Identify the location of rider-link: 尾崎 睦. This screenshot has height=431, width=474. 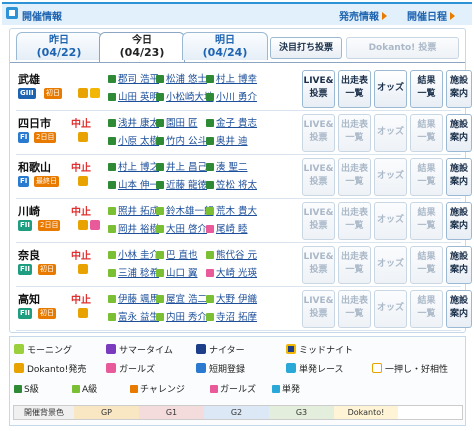
(227, 228).